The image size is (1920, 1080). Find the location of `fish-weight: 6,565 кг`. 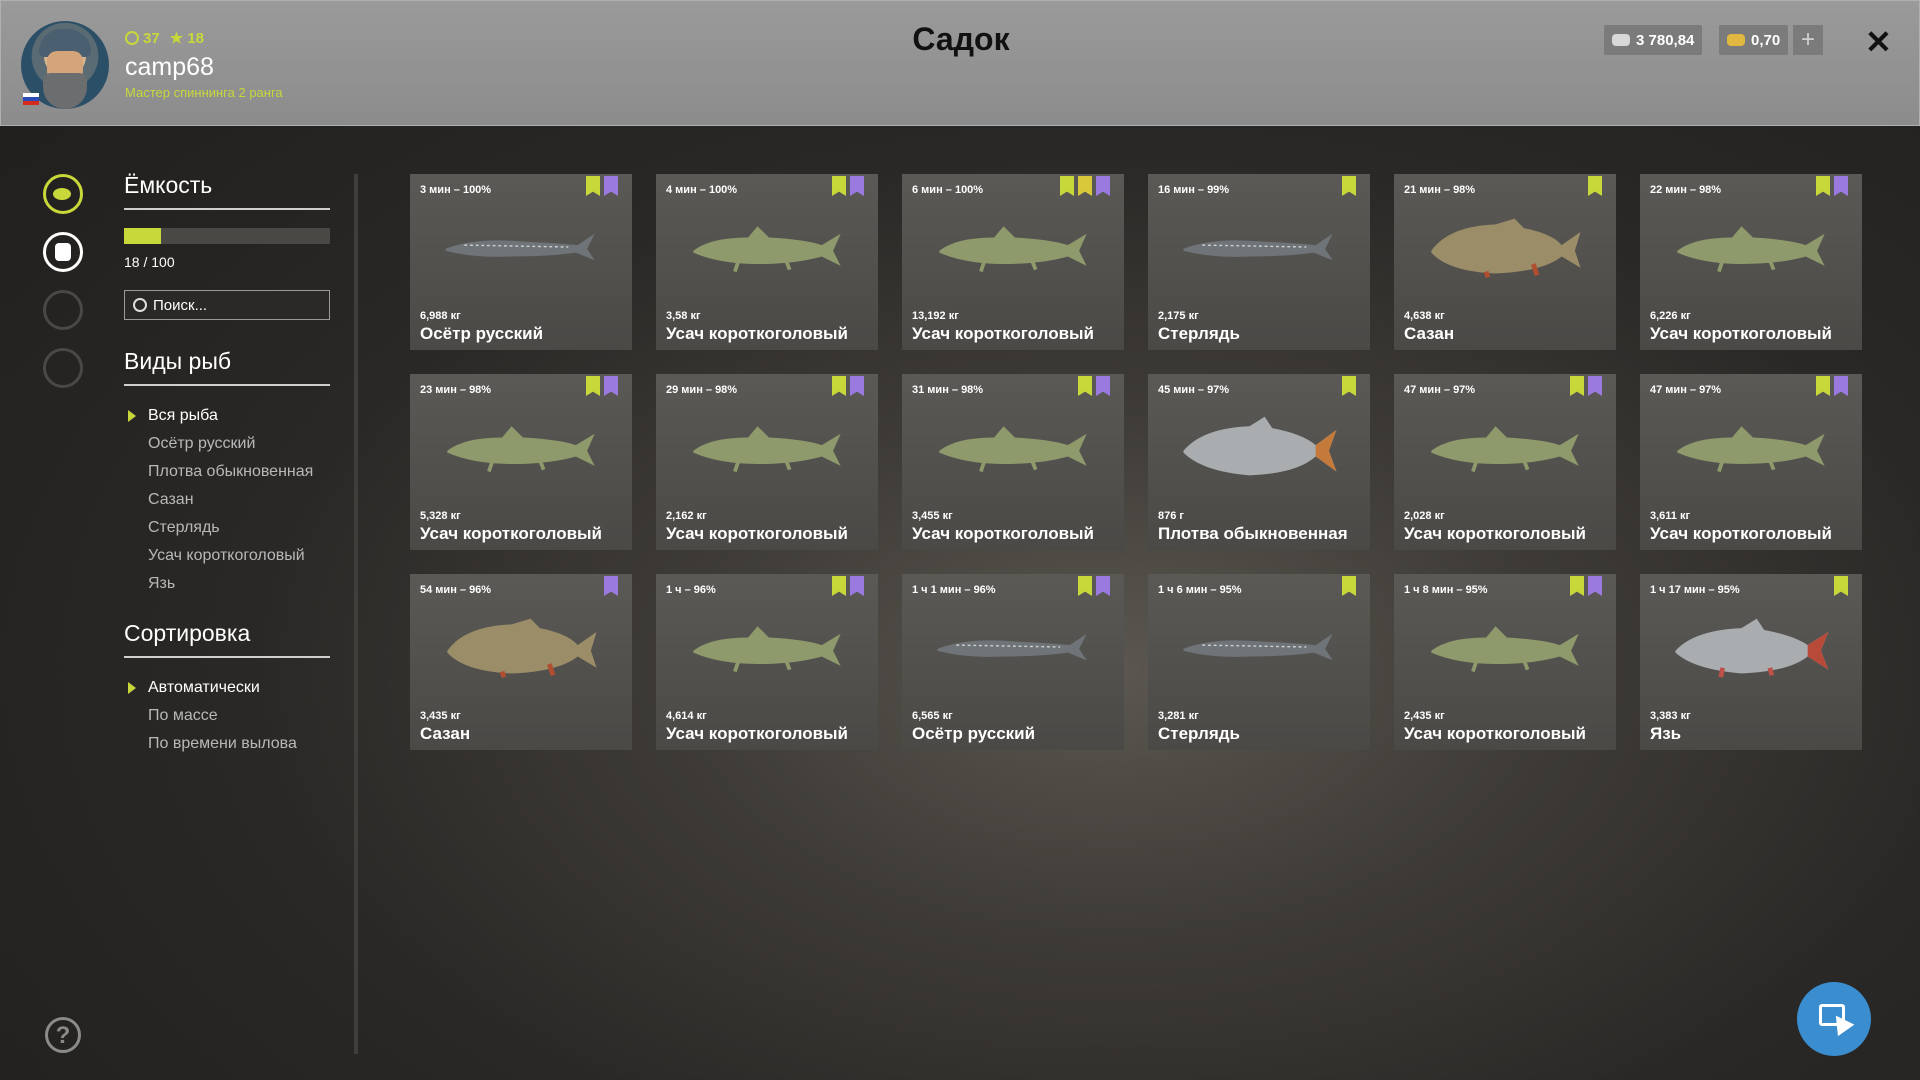

fish-weight: 6,565 кг is located at coordinates (932, 716).